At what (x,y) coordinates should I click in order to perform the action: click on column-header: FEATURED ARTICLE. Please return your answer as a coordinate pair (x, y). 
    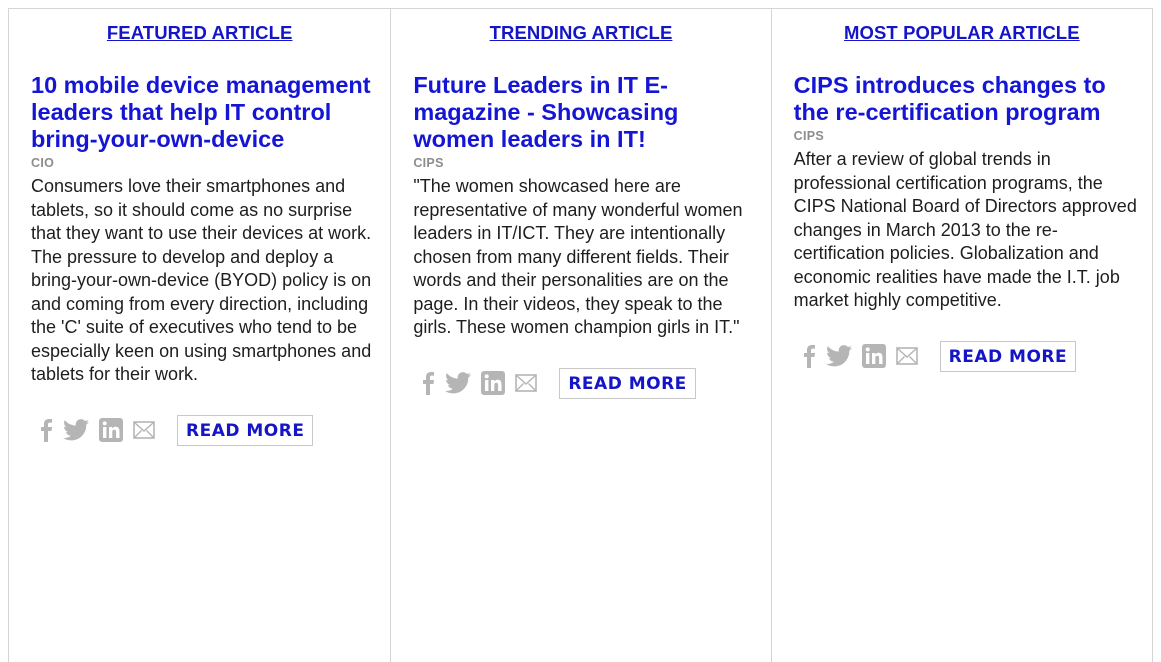
    Looking at the image, I should click on (199, 27).